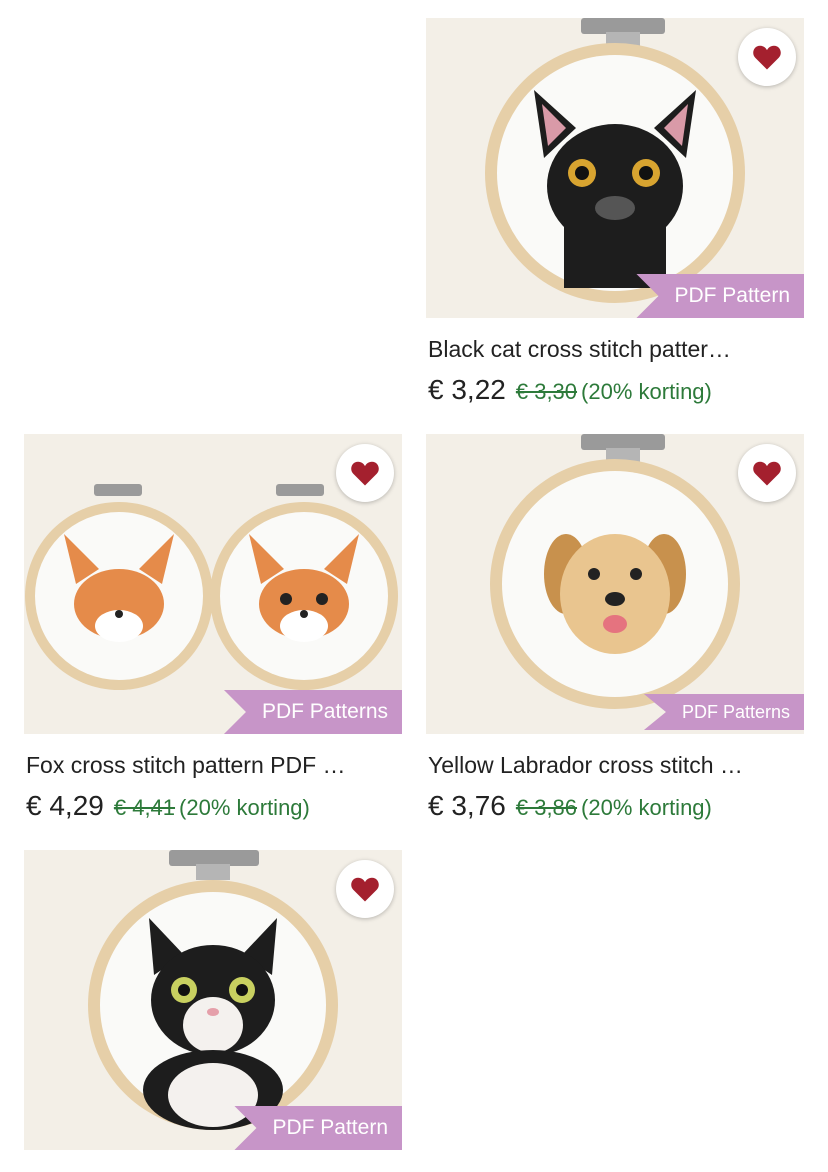  I want to click on sale-price: € 3,22, so click(467, 389).